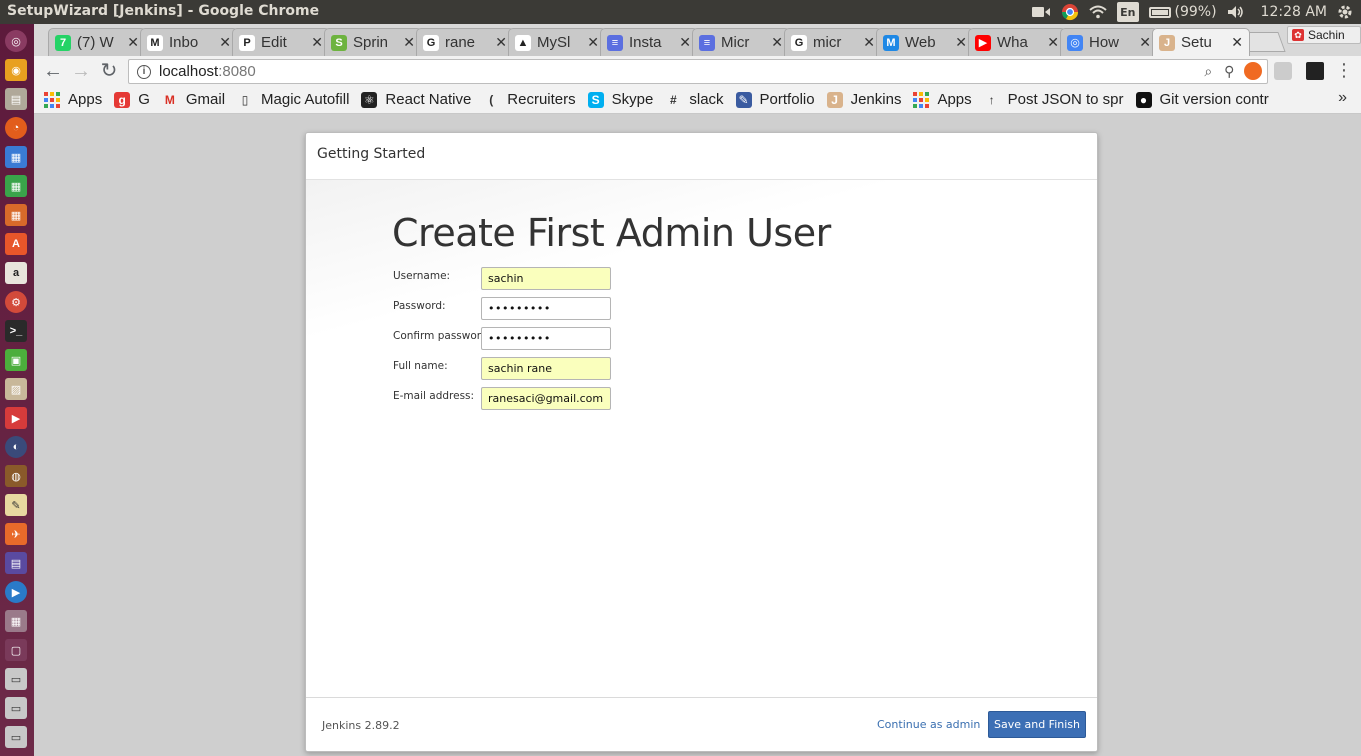 The image size is (1361, 756). Describe the element at coordinates (16, 534) in the screenshot. I see `postman-launcher-icon: ✈` at that location.